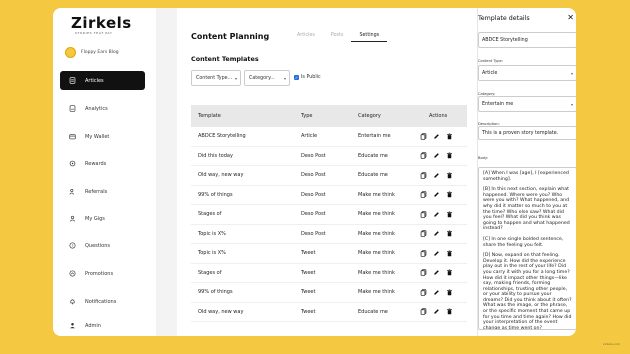 The image size is (630, 354). I want to click on tabs: Articles Posts Settings, so click(338, 37).